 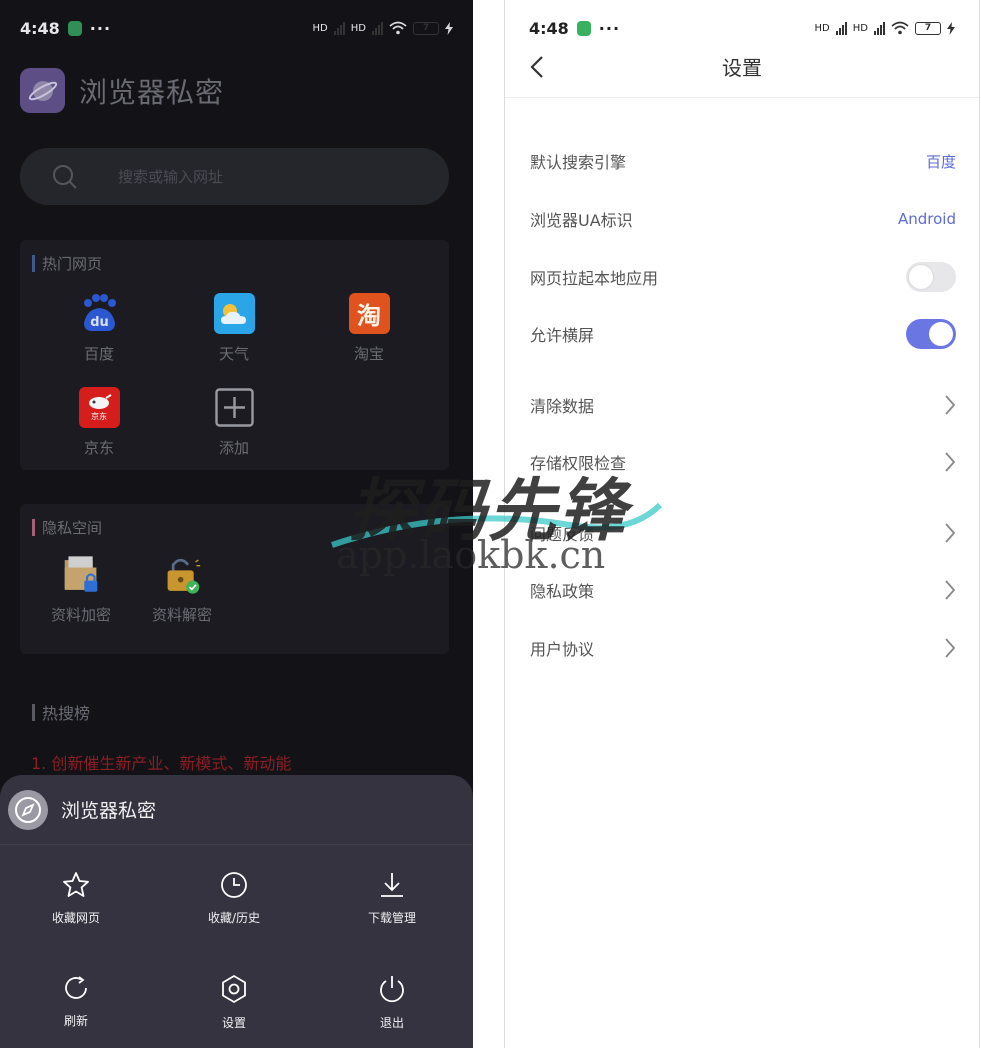 What do you see at coordinates (743, 533) in the screenshot?
I see `feedback-row: 问题反馈` at bounding box center [743, 533].